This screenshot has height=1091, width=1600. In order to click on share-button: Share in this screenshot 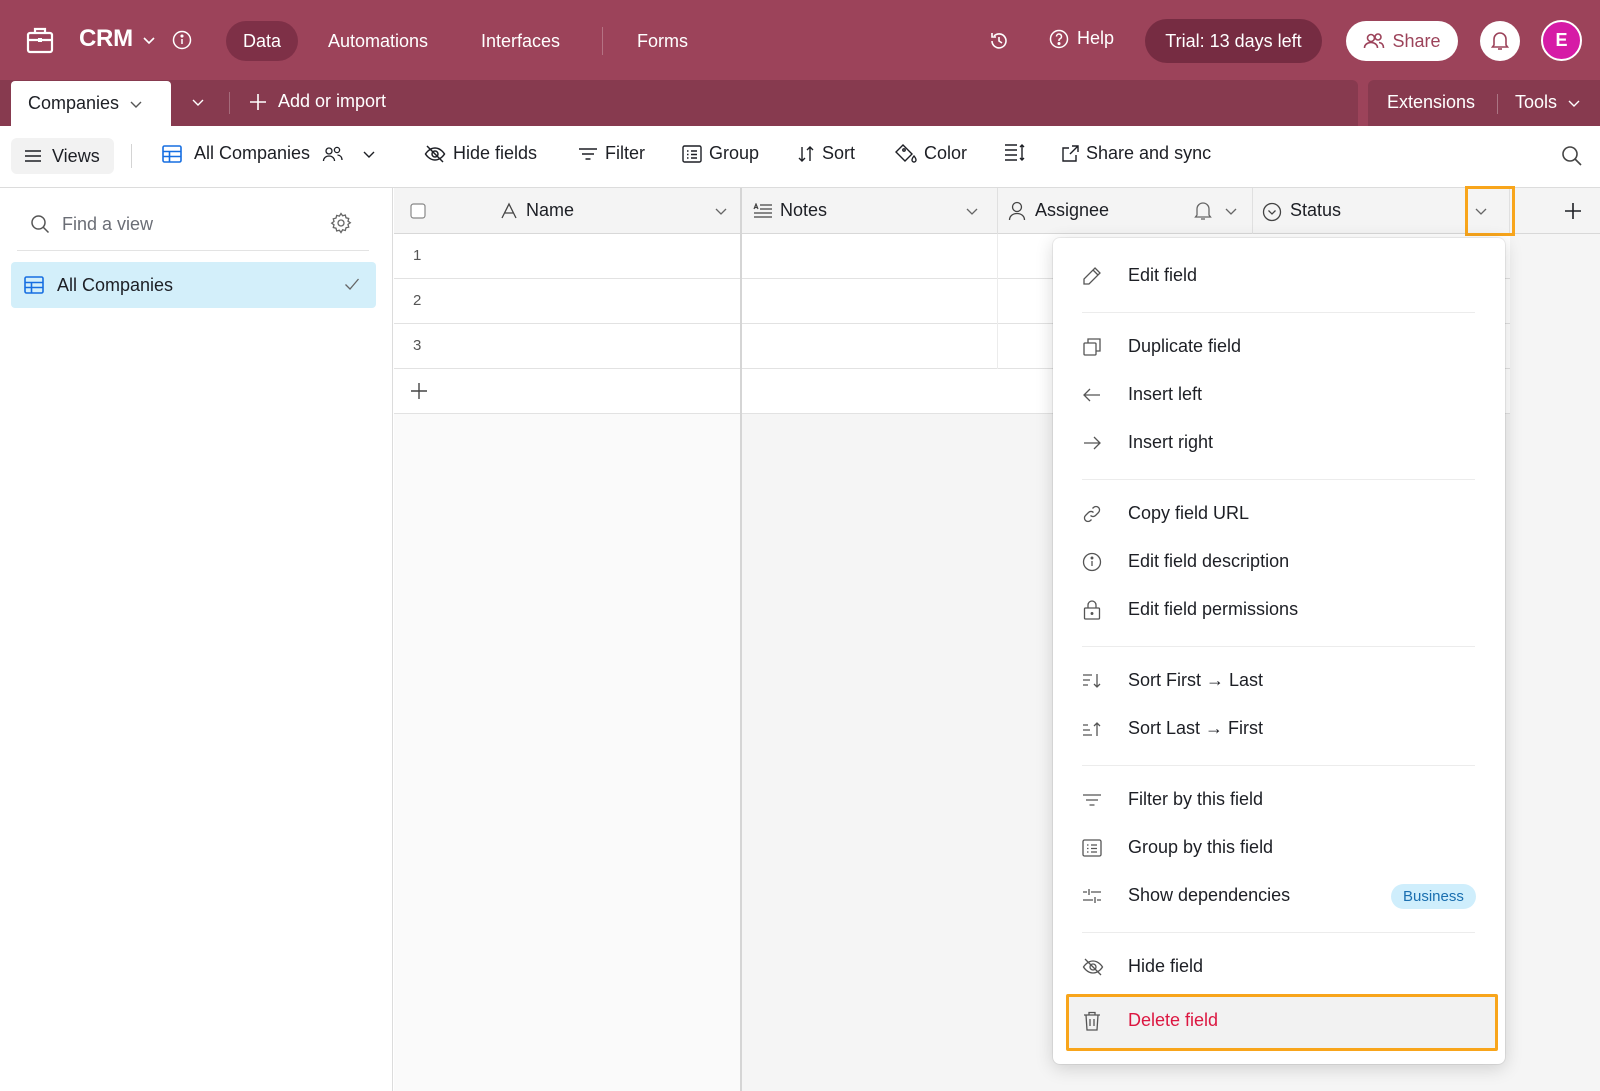, I will do `click(1402, 41)`.